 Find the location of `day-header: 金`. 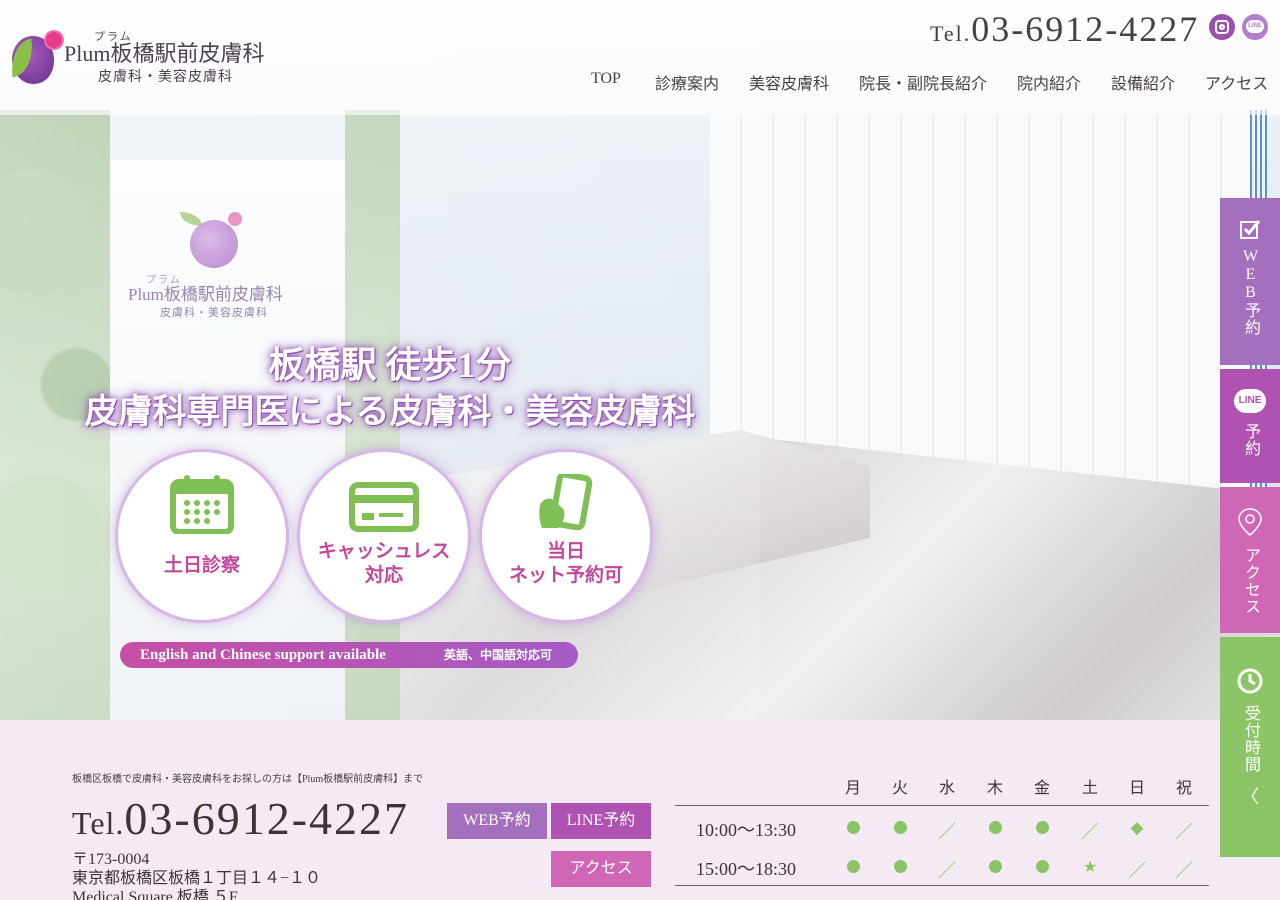

day-header: 金 is located at coordinates (1041, 788).